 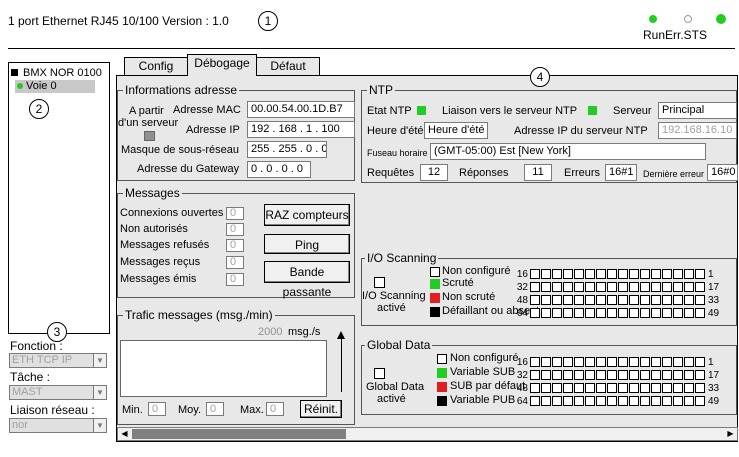 What do you see at coordinates (124, 434) in the screenshot?
I see `scroll-left-icon: ◀` at bounding box center [124, 434].